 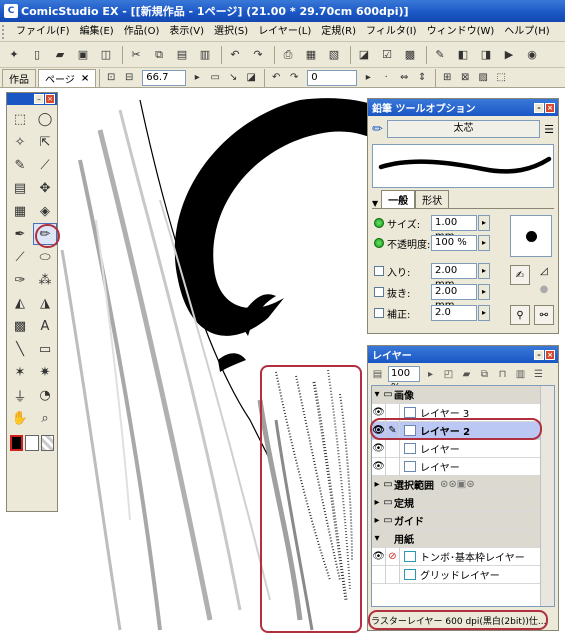 What do you see at coordinates (483, 78) in the screenshot?
I see `view-image-icon: ▨` at bounding box center [483, 78].